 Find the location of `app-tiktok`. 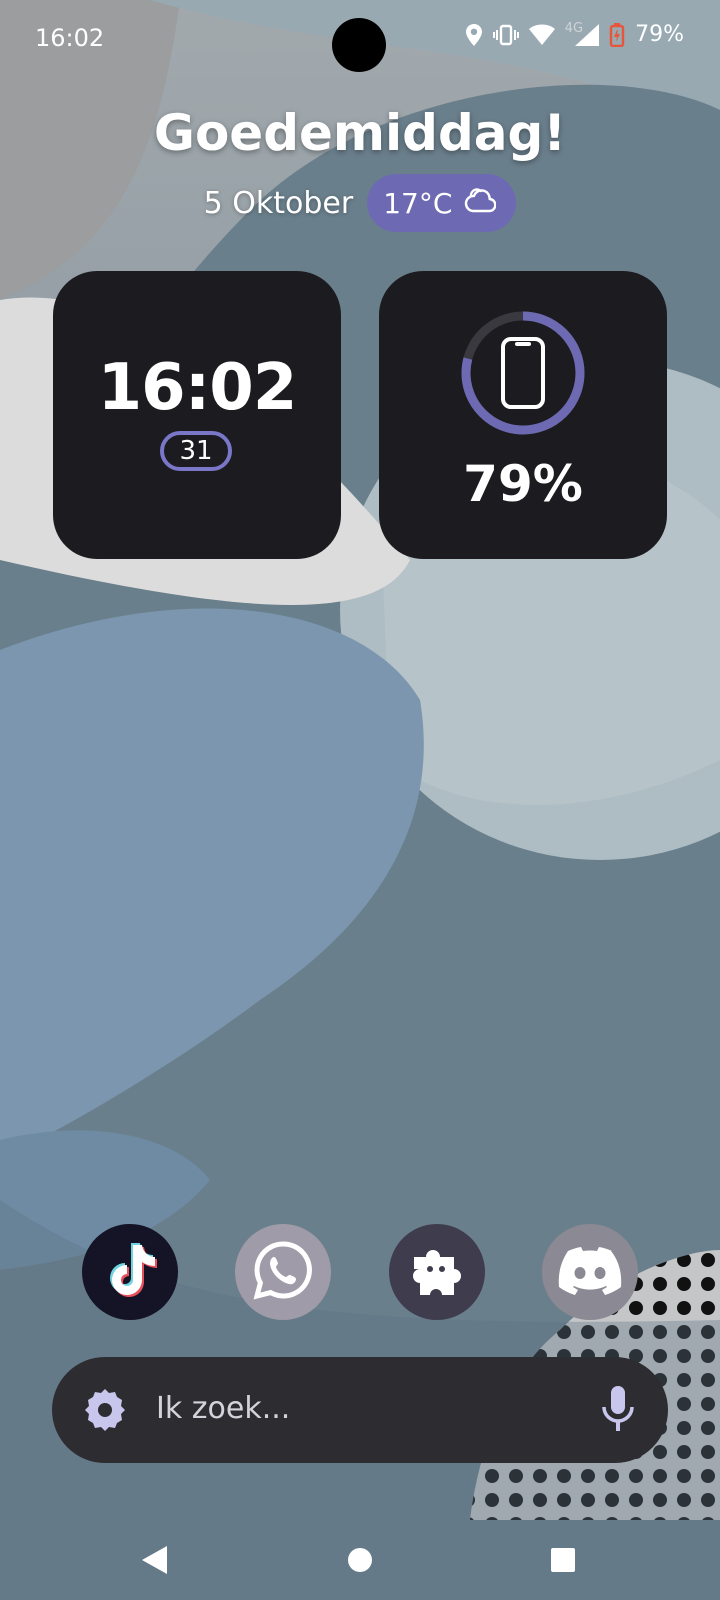

app-tiktok is located at coordinates (130, 1272).